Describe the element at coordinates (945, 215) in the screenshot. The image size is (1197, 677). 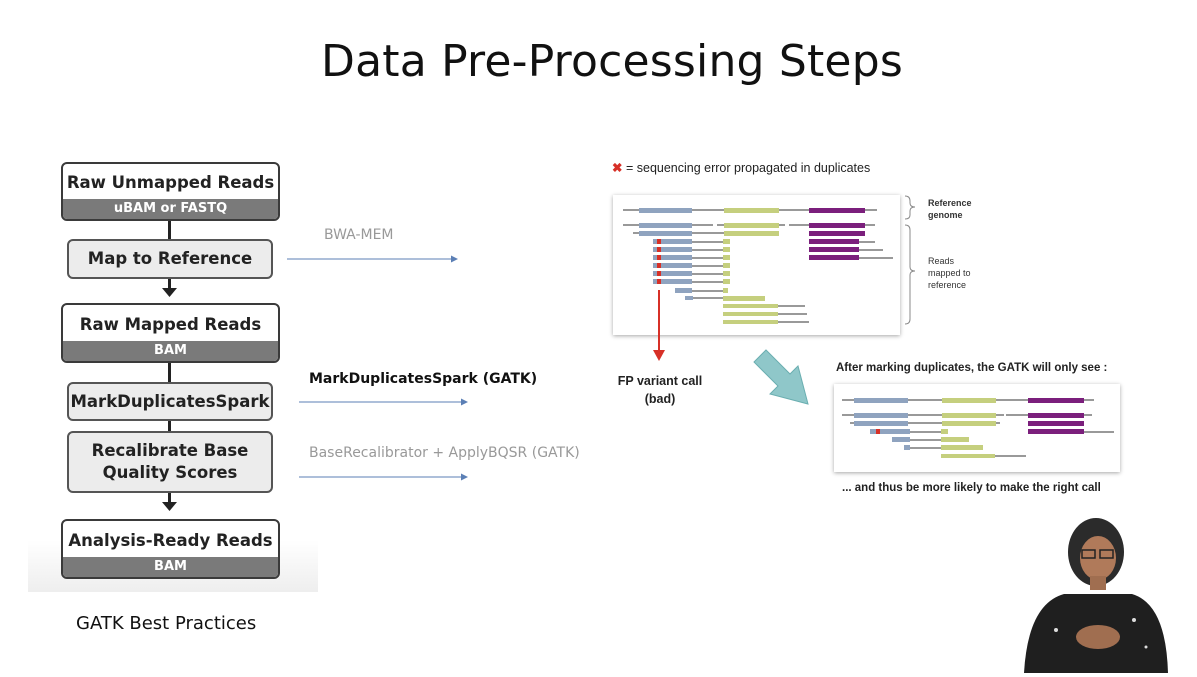
I see `reference-genome-label-line2: genome` at that location.